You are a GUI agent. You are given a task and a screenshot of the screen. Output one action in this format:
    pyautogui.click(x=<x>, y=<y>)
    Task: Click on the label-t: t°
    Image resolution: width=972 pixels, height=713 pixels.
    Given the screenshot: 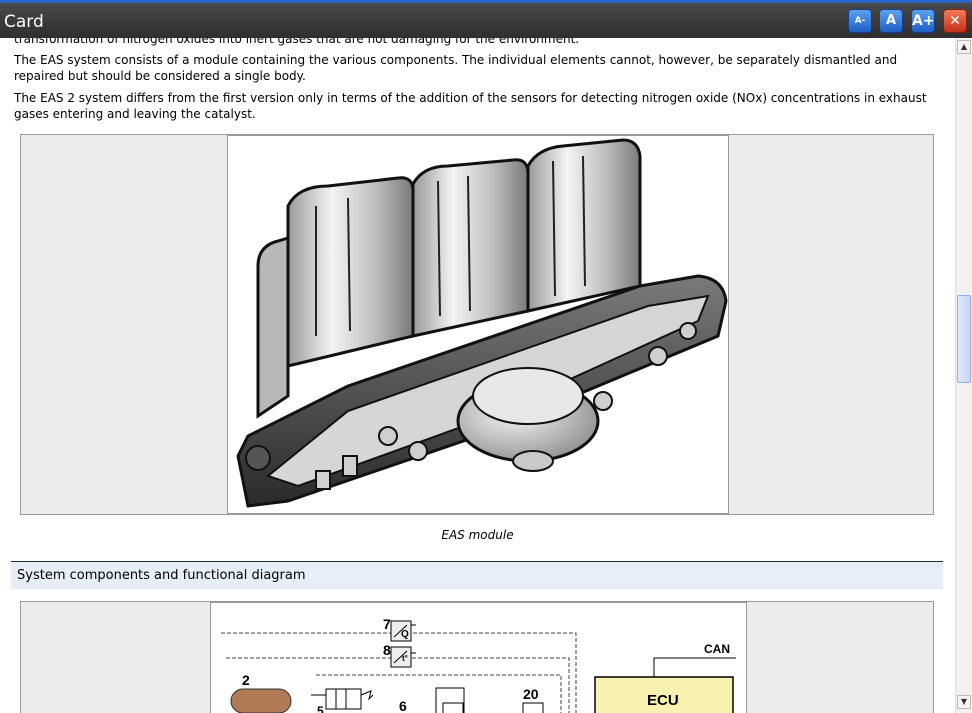 What is the action you would take?
    pyautogui.click(x=405, y=658)
    